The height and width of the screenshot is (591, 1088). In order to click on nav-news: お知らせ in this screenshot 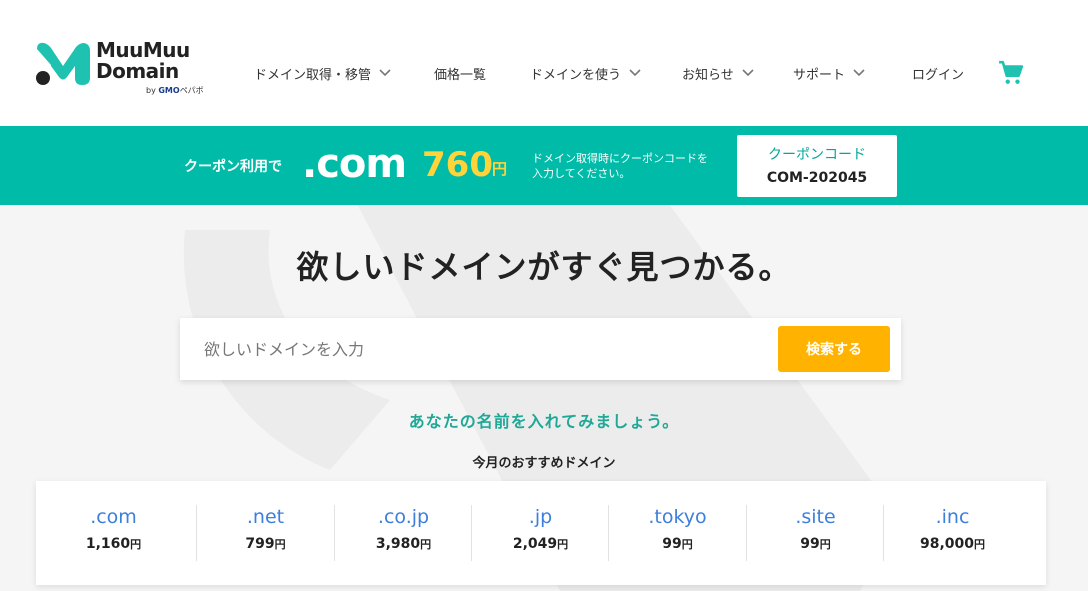, I will do `click(718, 73)`.